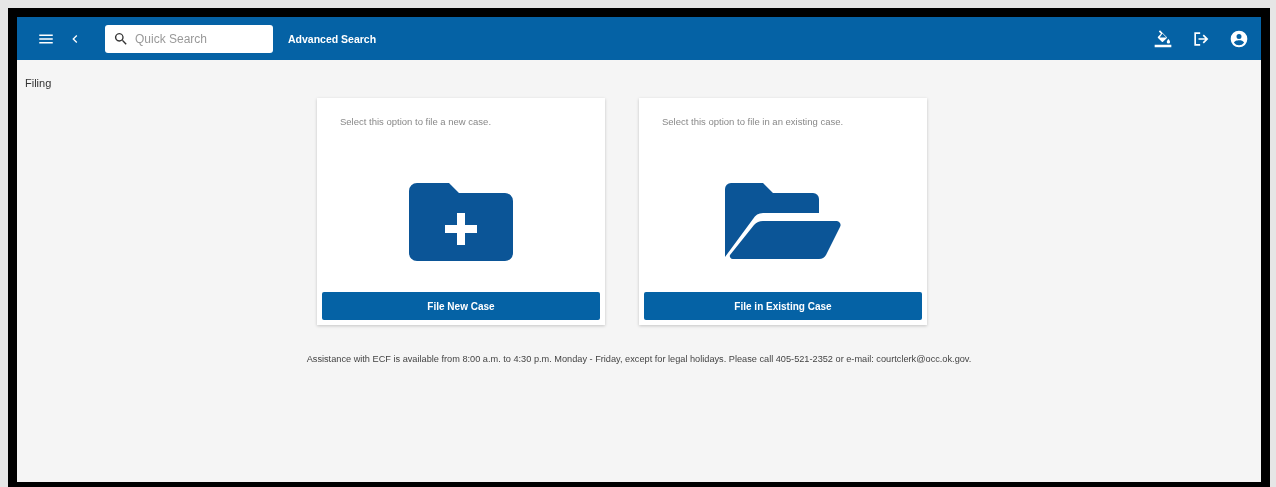 This screenshot has width=1276, height=487. I want to click on file-button: File in Existing Case, so click(783, 306).